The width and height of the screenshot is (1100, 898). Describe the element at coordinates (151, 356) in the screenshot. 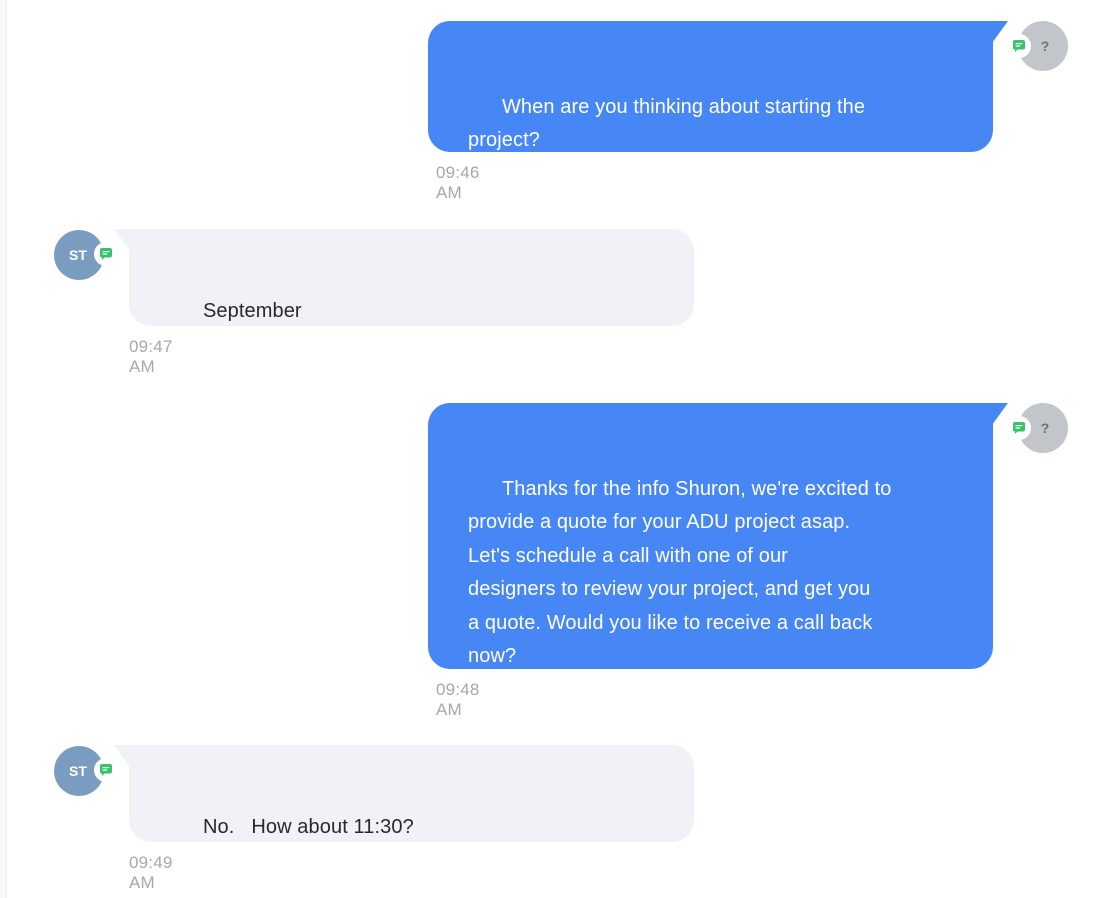

I see `message-timestamp: 09:47 AM` at that location.